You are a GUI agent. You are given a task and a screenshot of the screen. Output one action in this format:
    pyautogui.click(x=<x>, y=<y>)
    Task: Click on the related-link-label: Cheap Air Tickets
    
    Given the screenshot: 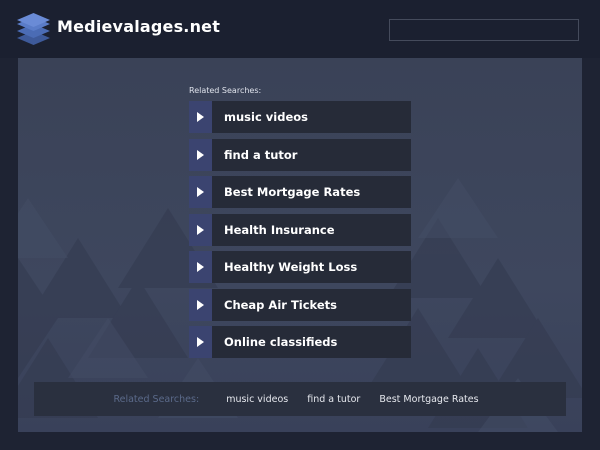 What is the action you would take?
    pyautogui.click(x=281, y=304)
    